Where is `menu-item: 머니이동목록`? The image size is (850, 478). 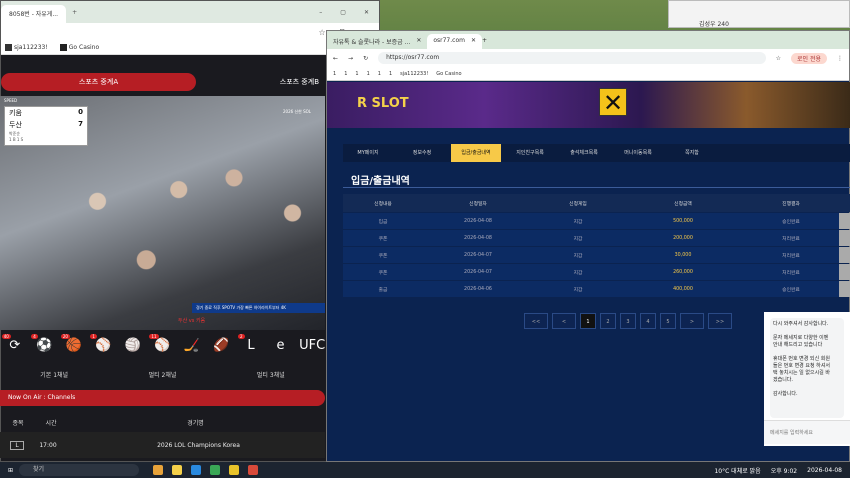 menu-item: 머니이동목록 is located at coordinates (638, 153).